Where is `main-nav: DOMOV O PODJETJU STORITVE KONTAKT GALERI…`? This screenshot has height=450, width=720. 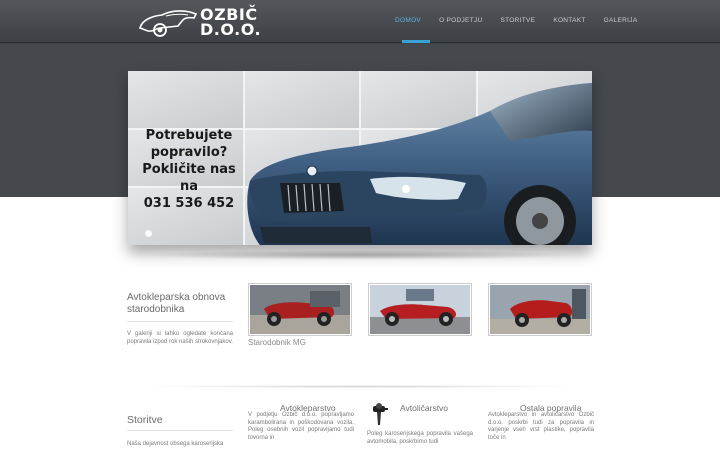 main-nav: DOMOV O PODJETJU STORITVE KONTAKT GALERI… is located at coordinates (525, 20).